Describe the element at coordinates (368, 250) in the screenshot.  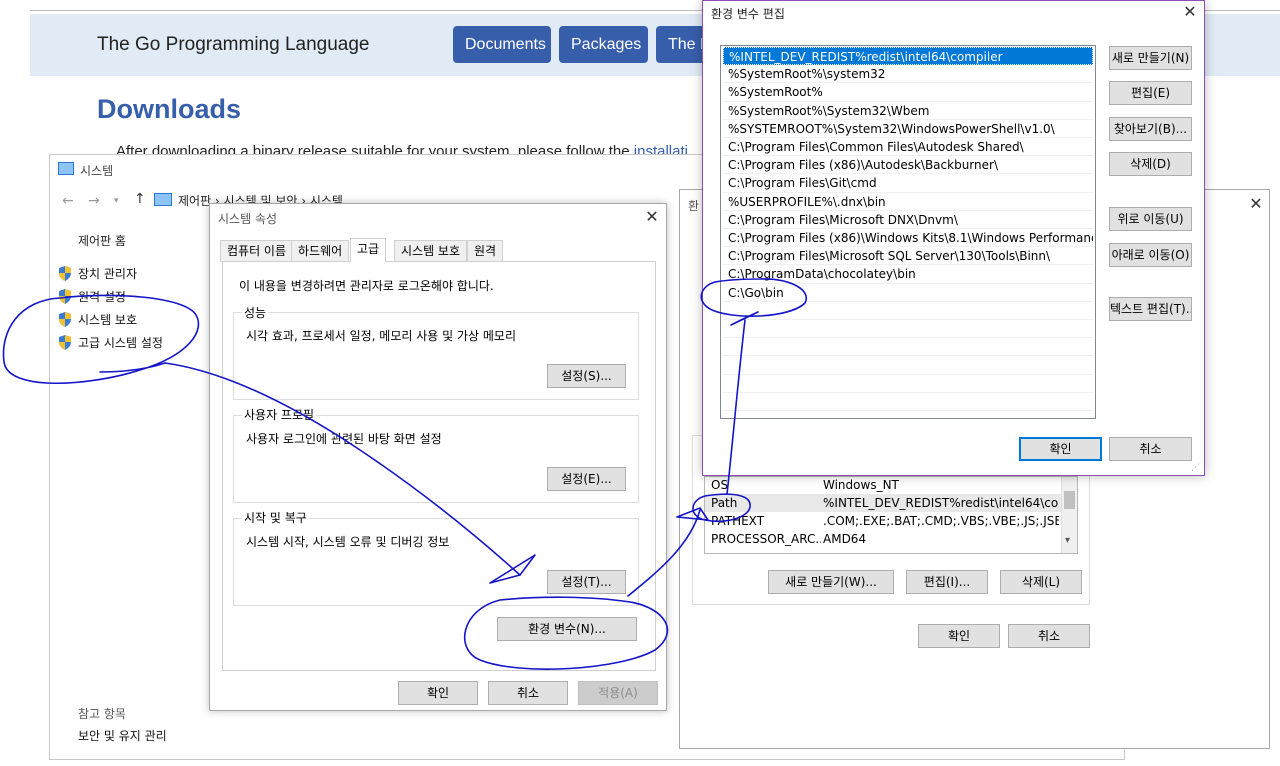
I see `tab-advanced: 고급` at that location.